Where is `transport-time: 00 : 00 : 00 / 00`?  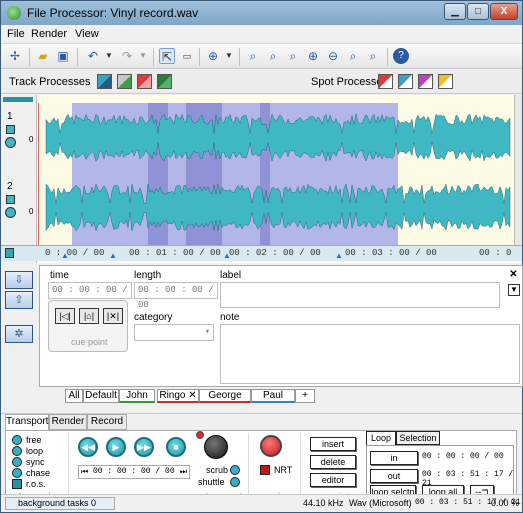
transport-time: 00 : 00 : 00 / 00 is located at coordinates (134, 471).